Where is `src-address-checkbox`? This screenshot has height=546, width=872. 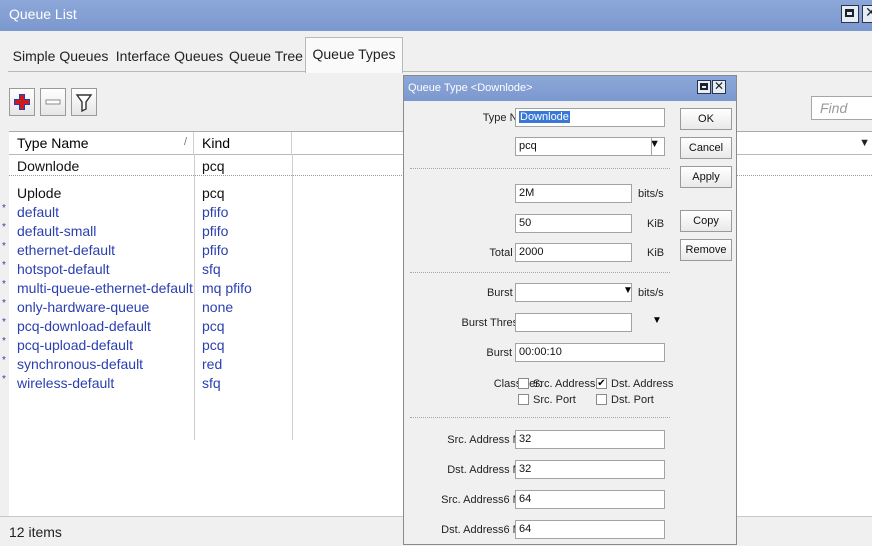
src-address-checkbox is located at coordinates (523, 383).